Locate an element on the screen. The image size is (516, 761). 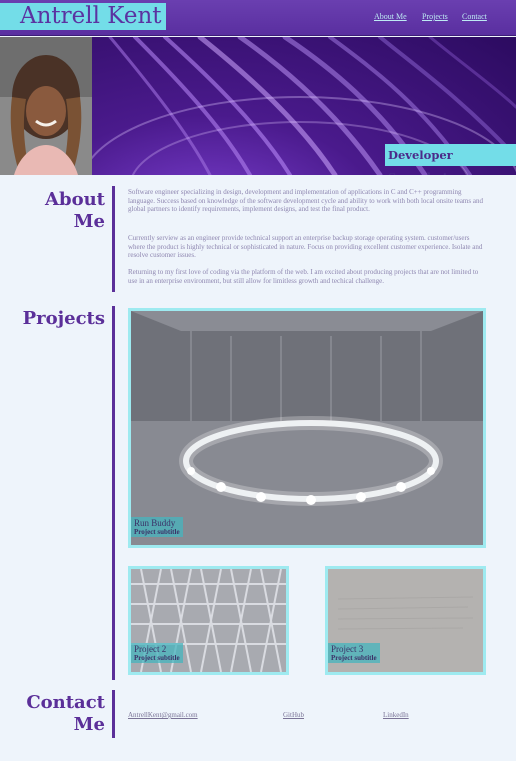
github-link: GitHub is located at coordinates (293, 715).